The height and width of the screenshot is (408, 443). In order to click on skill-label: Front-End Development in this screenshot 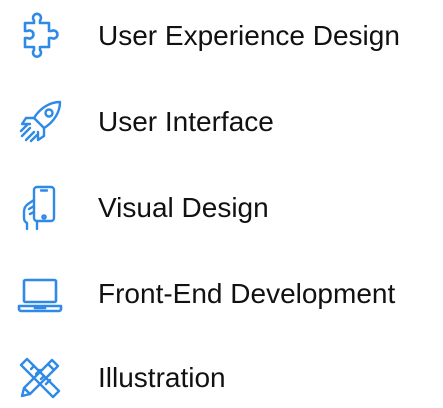, I will do `click(247, 293)`.